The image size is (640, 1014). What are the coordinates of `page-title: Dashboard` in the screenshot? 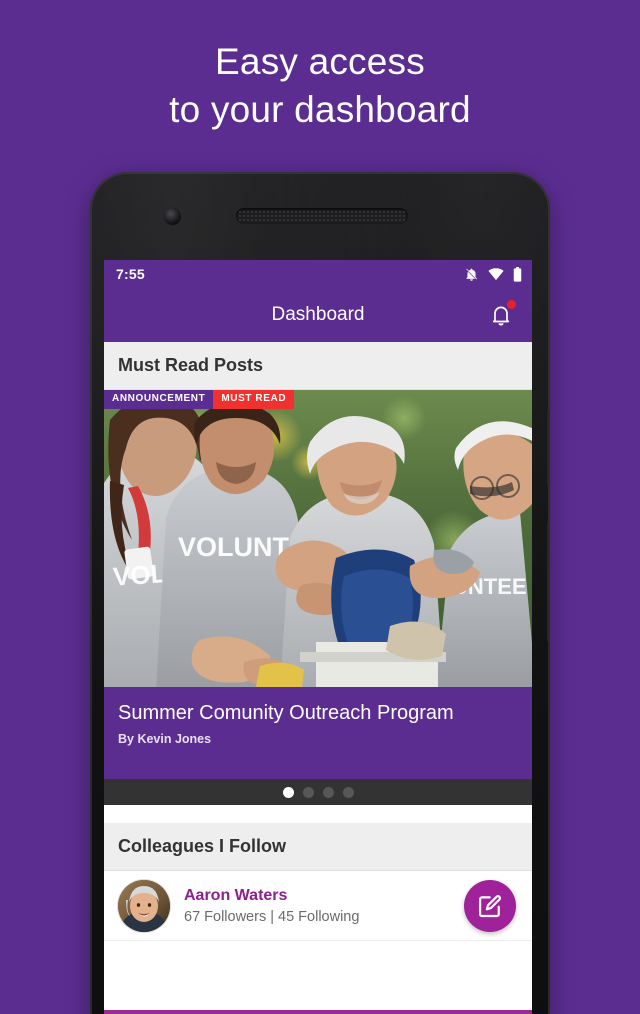 It's located at (318, 314).